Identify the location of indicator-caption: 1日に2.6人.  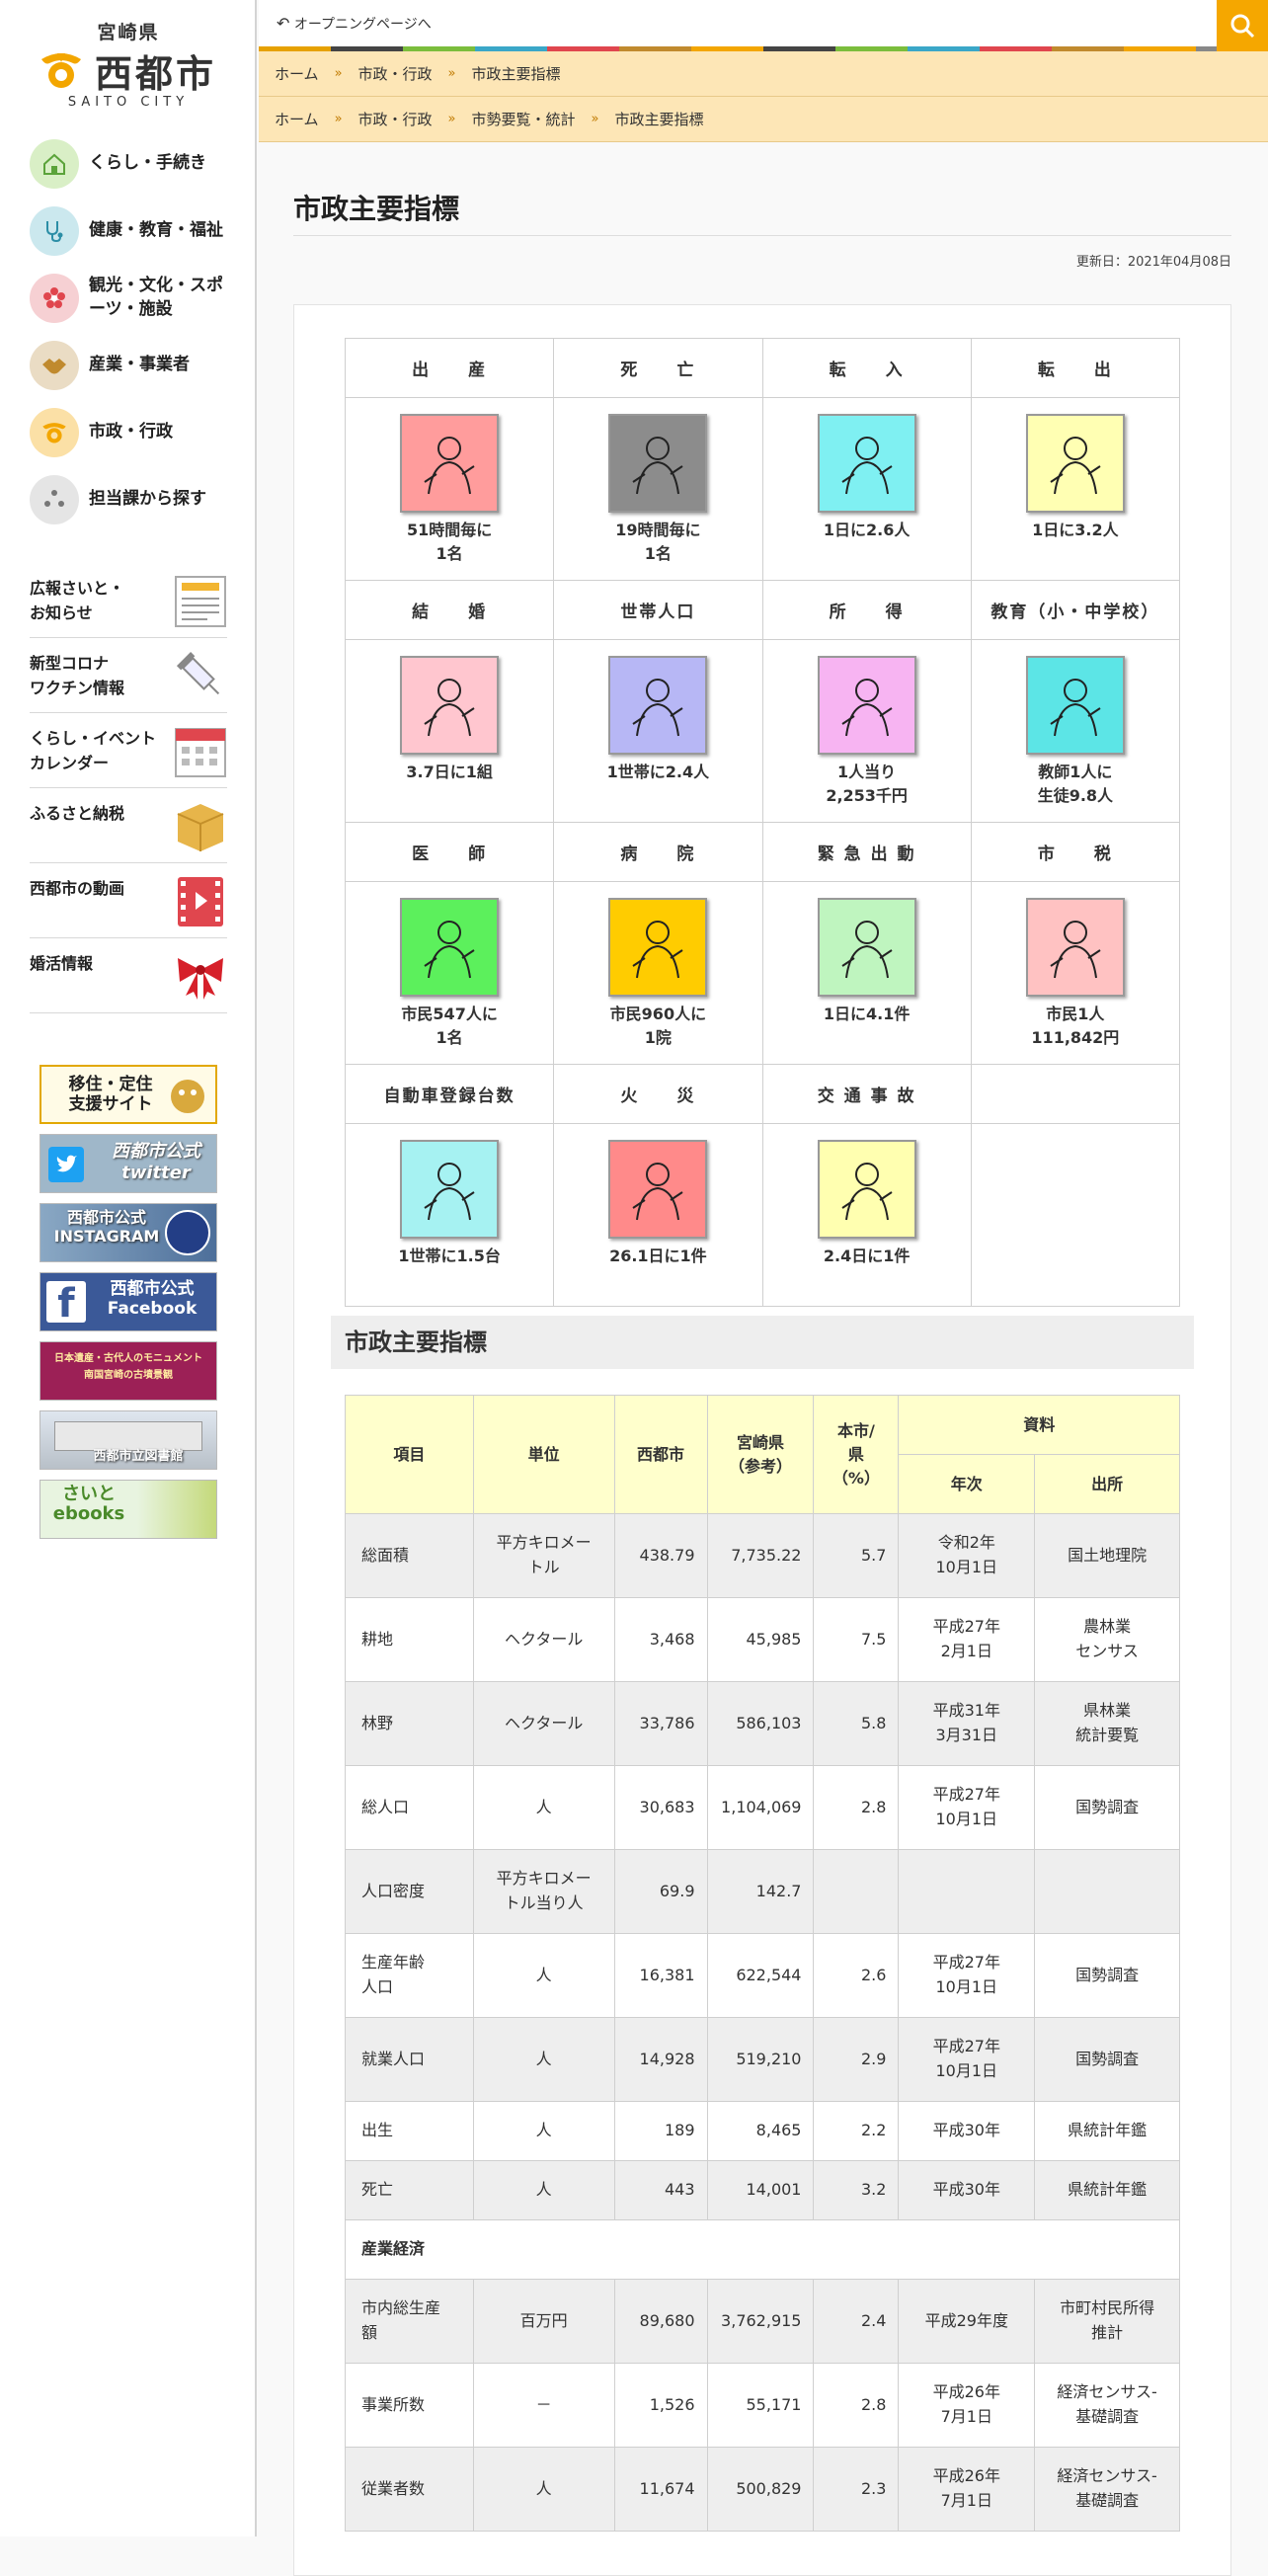
(867, 530).